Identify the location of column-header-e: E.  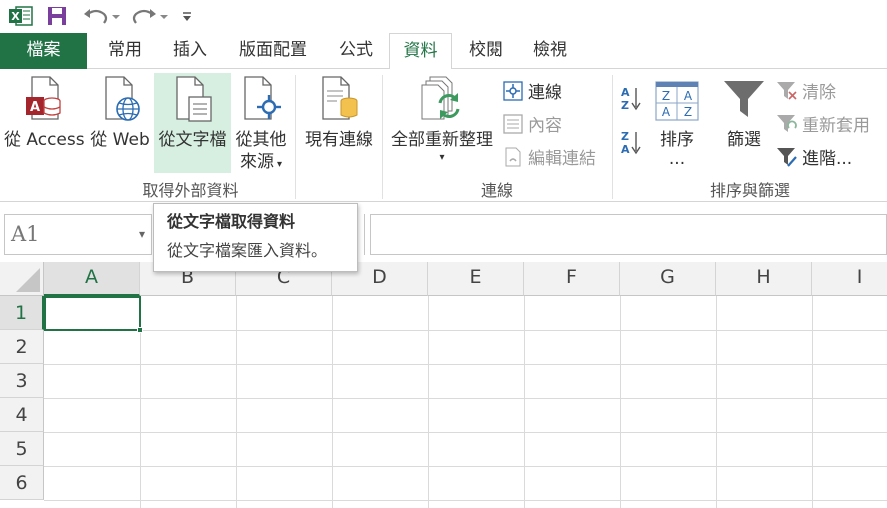
(476, 279).